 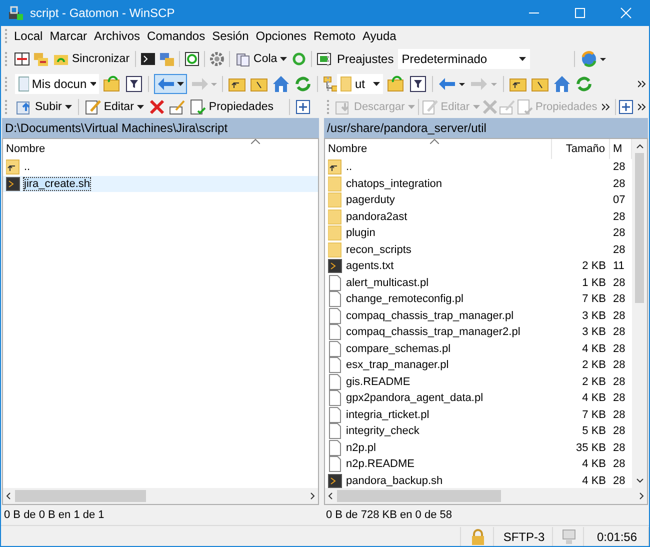 I want to click on file-row: n2p.pl 35 KB 28, so click(x=478, y=448).